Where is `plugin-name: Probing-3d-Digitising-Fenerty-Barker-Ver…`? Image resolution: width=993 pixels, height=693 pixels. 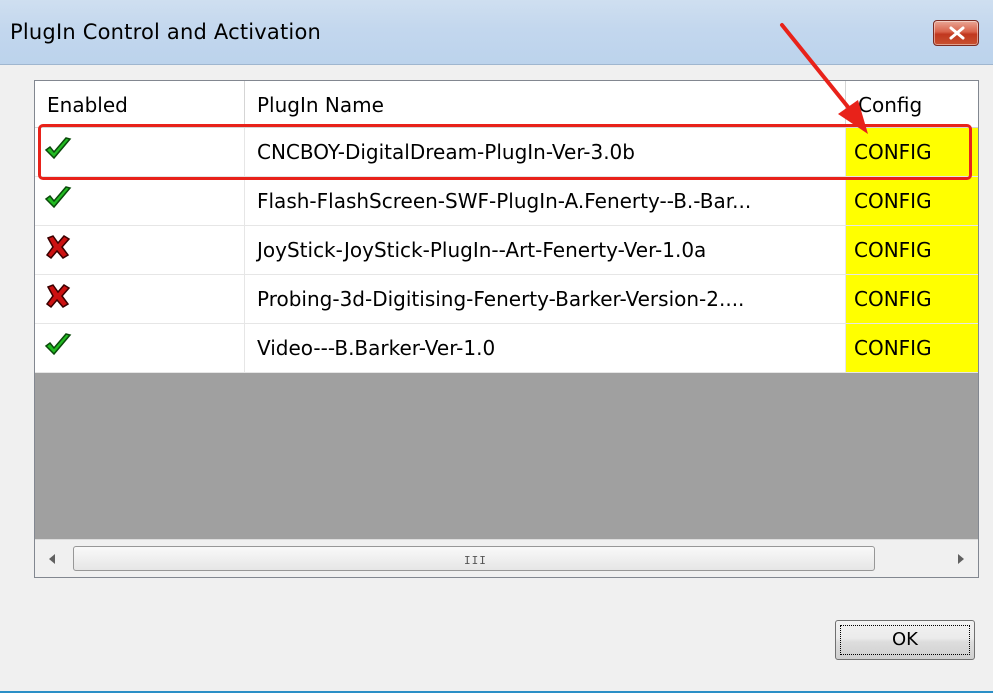
plugin-name: Probing-3d-Digitising-Fenerty-Barker-Ver… is located at coordinates (545, 299).